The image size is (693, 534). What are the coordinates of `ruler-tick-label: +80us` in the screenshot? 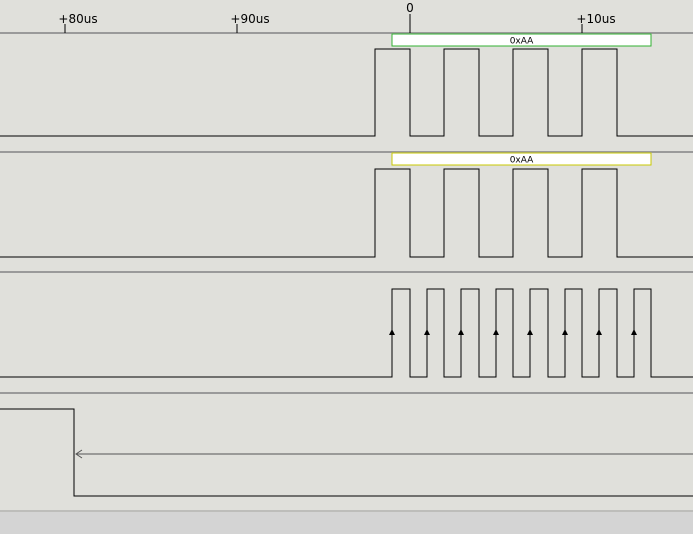 It's located at (77, 19).